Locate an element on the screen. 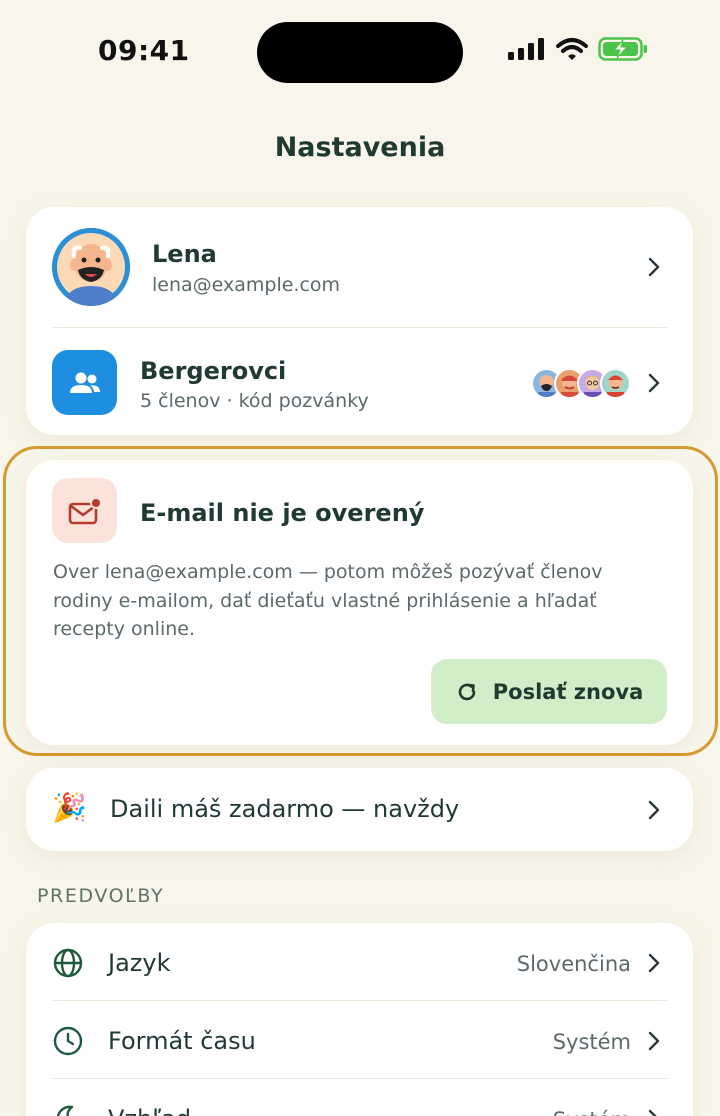 The image size is (720, 1116). profile-email: lena@example.com is located at coordinates (246, 285).